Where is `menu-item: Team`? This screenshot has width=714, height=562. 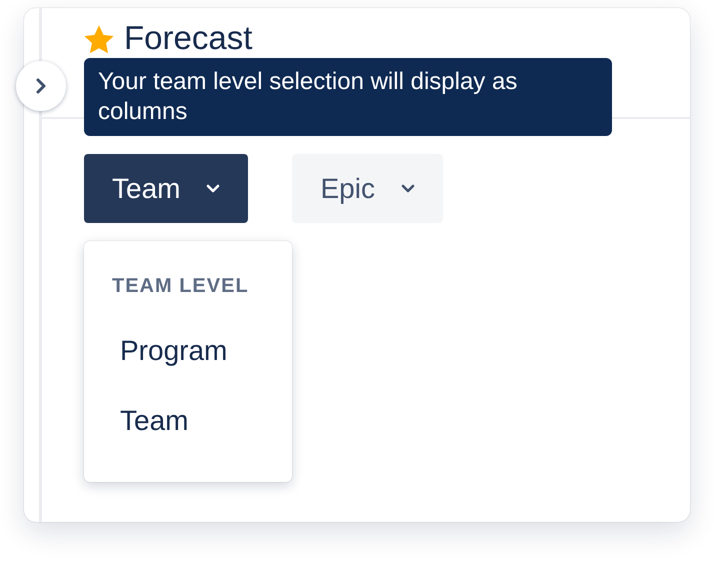
menu-item: Team is located at coordinates (188, 421).